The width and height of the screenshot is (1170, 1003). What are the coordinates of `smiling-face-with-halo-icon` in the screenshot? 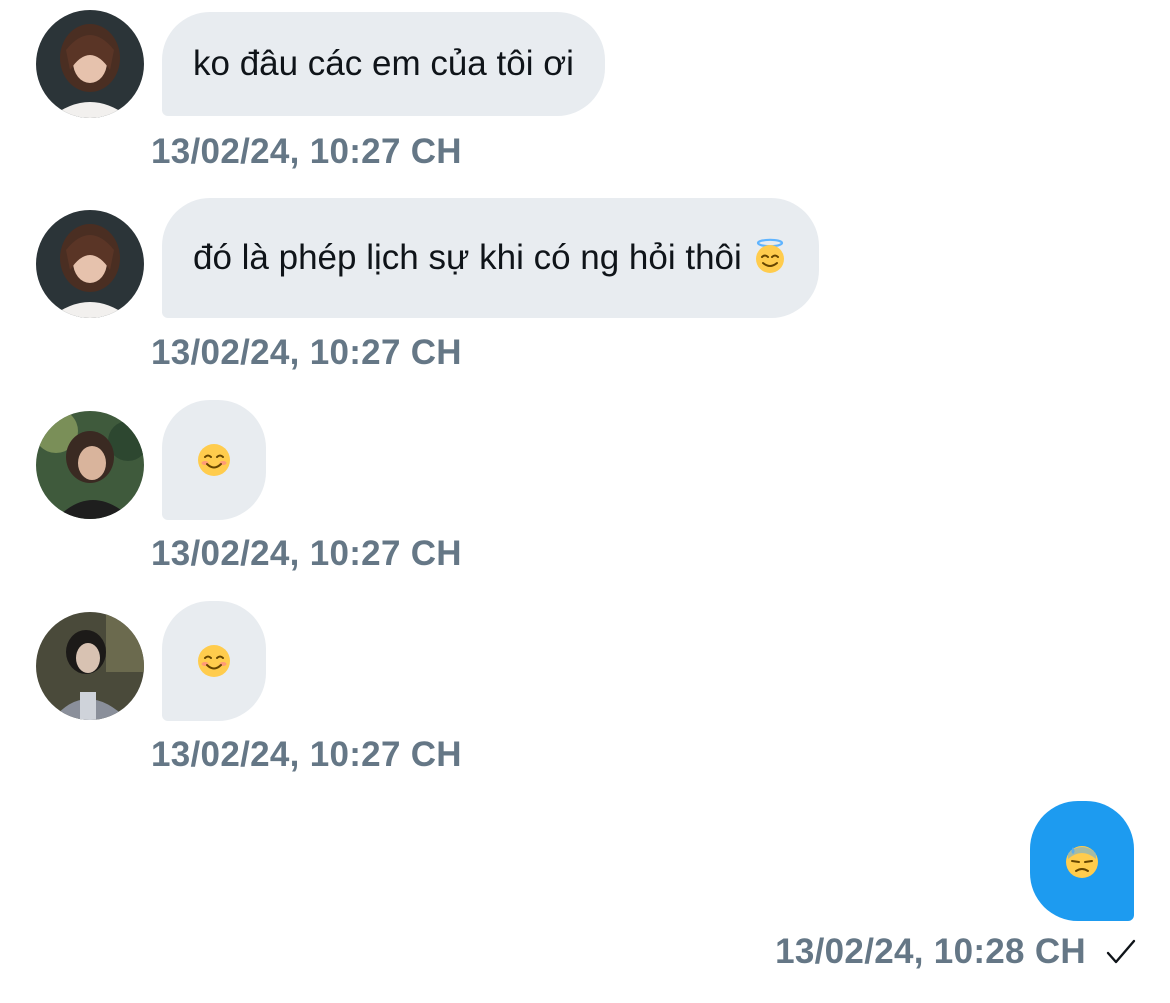 It's located at (770, 256).